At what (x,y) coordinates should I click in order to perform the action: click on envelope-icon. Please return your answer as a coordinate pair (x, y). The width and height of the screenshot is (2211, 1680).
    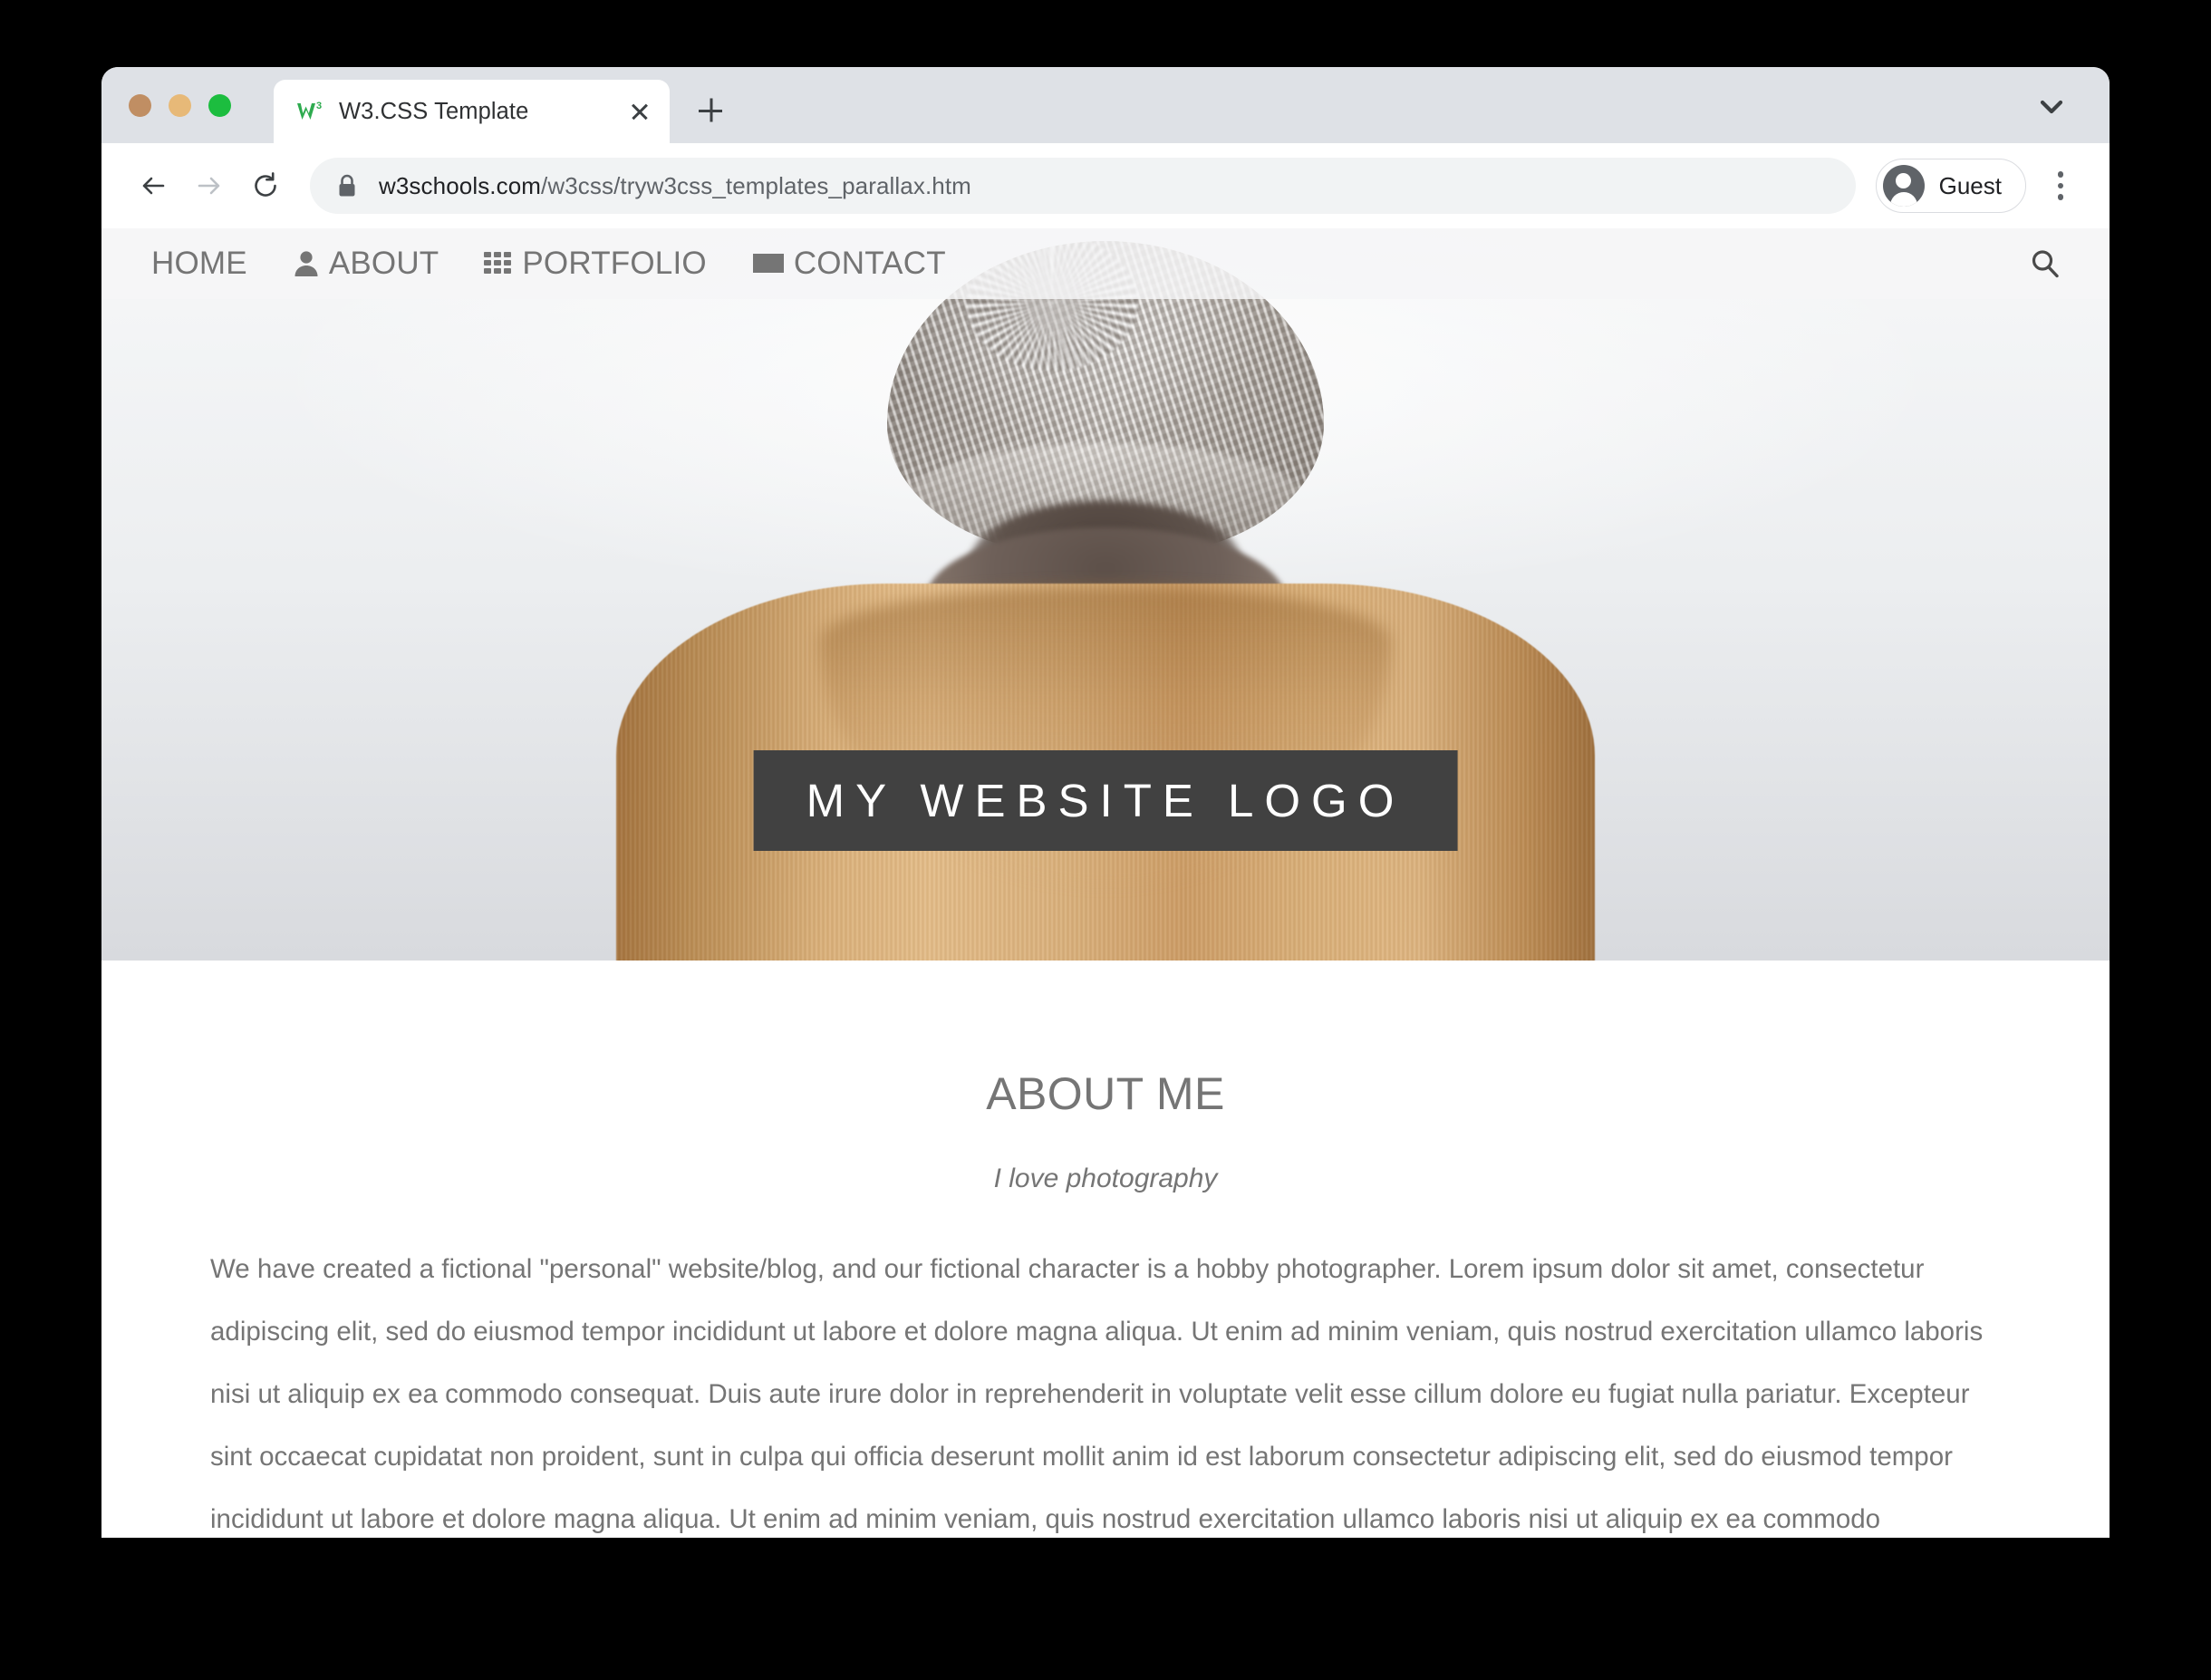
    Looking at the image, I should click on (768, 263).